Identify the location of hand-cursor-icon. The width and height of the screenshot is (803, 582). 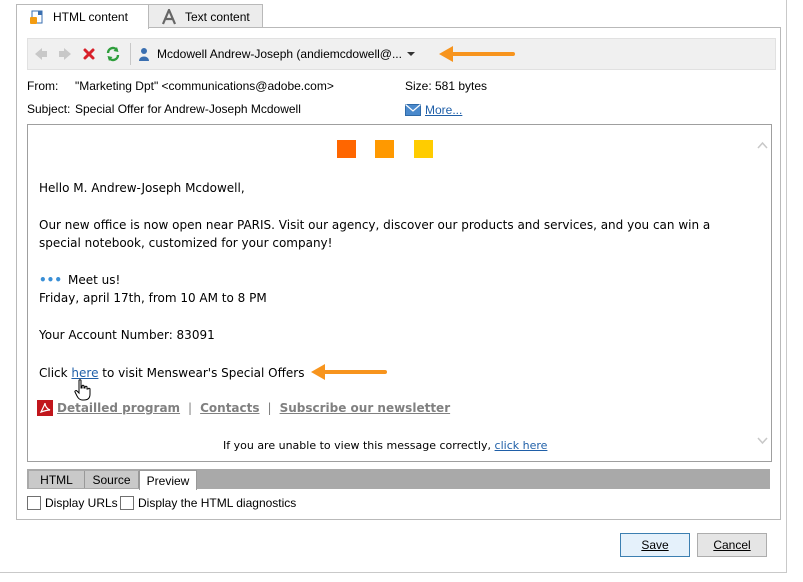
(82, 390).